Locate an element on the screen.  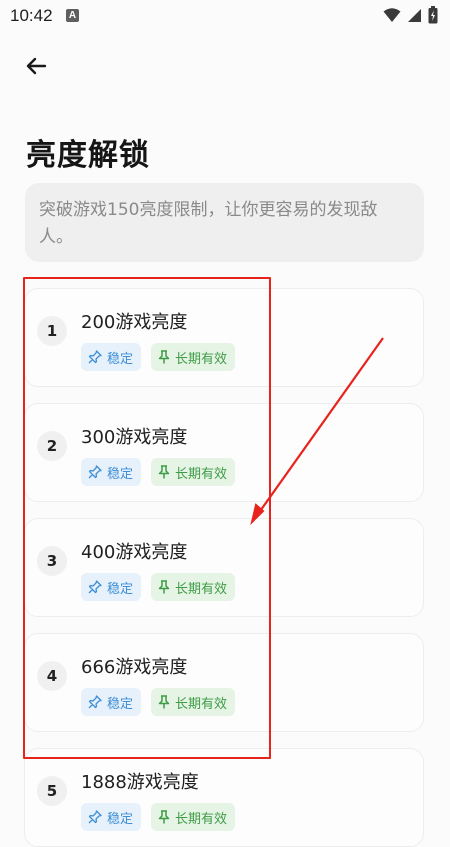
item-number: 4 is located at coordinates (52, 676).